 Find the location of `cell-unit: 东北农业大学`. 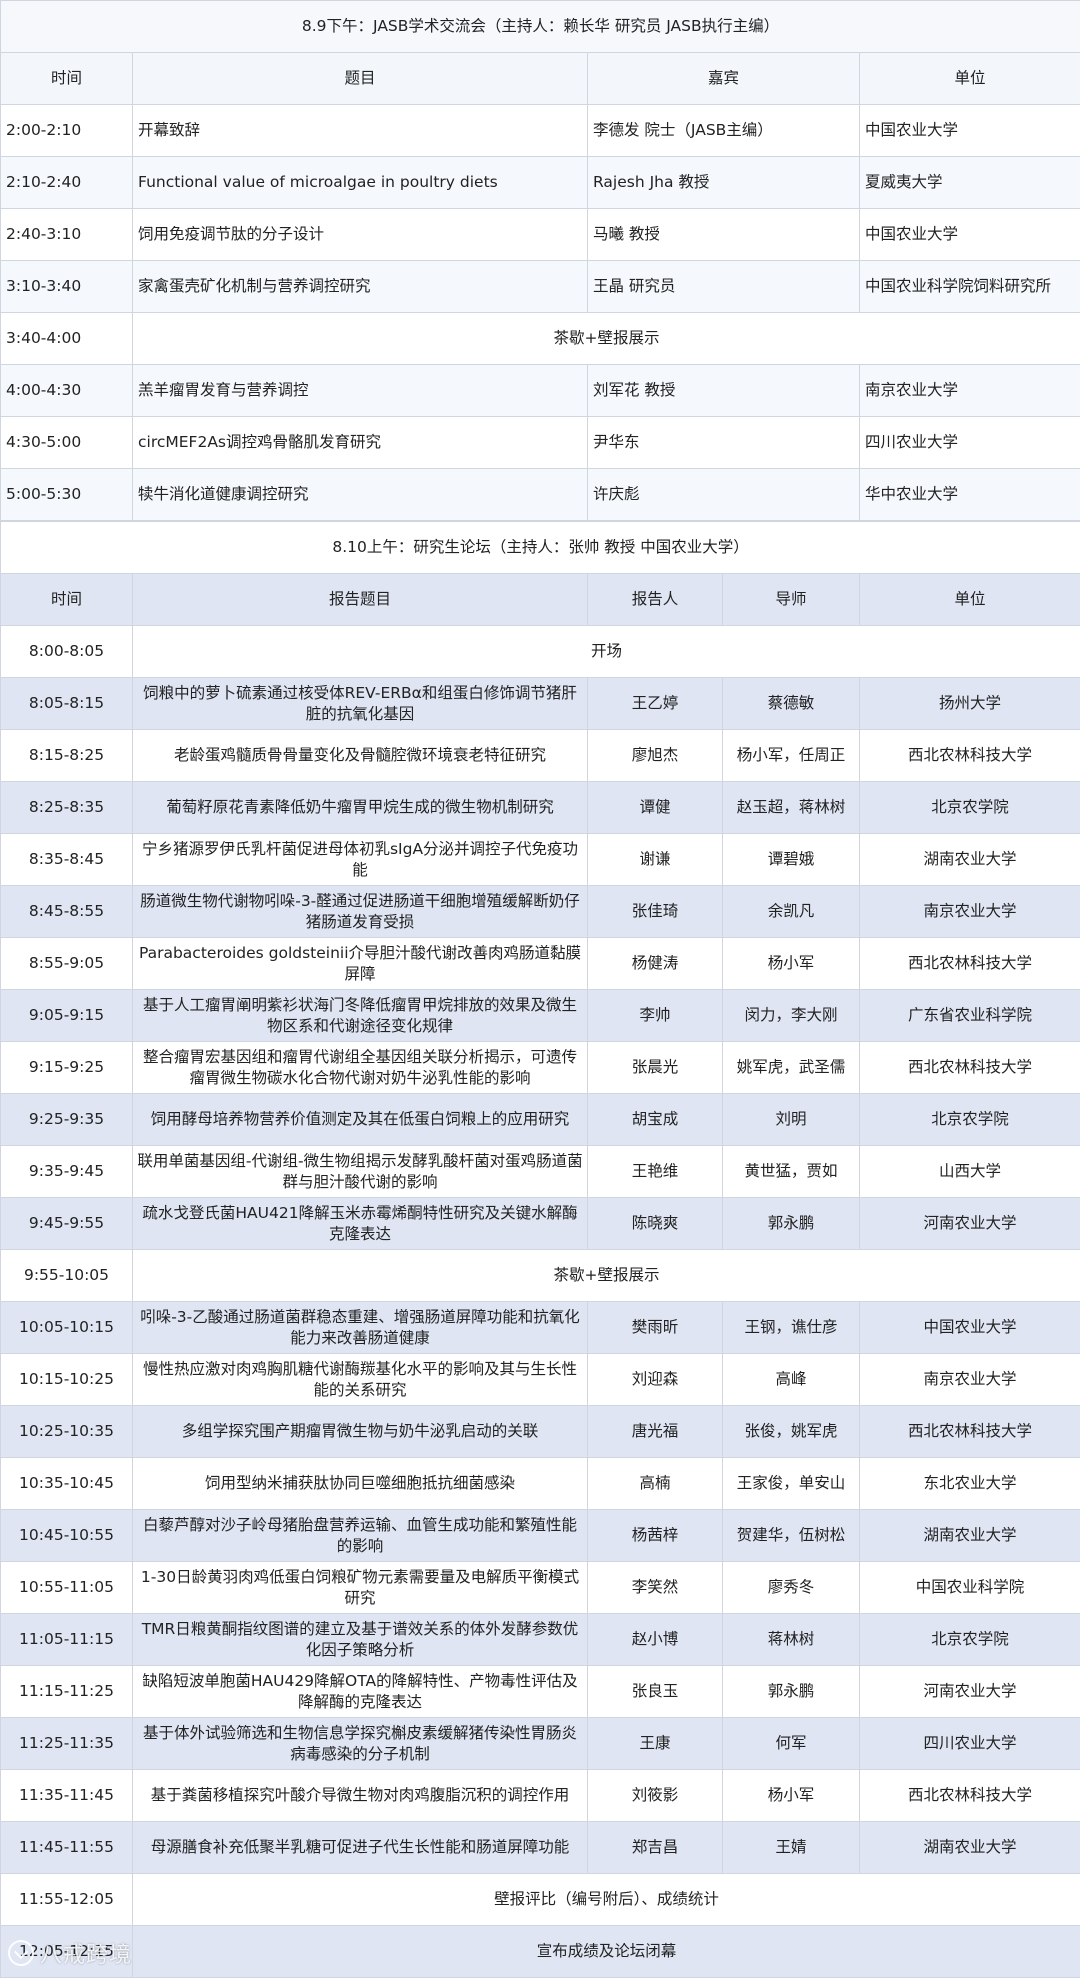

cell-unit: 东北农业大学 is located at coordinates (970, 1484).